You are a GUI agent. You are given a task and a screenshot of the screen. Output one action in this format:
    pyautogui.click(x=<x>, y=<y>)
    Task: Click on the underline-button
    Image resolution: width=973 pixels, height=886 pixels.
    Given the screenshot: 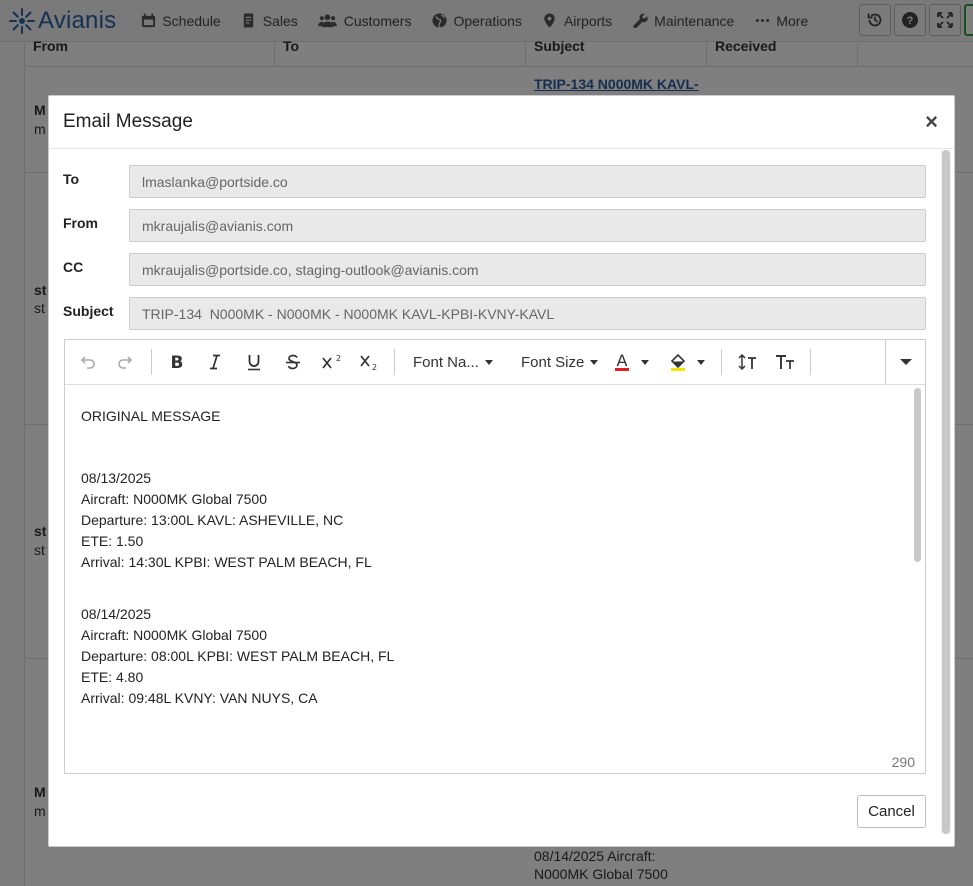 What is the action you would take?
    pyautogui.click(x=254, y=362)
    